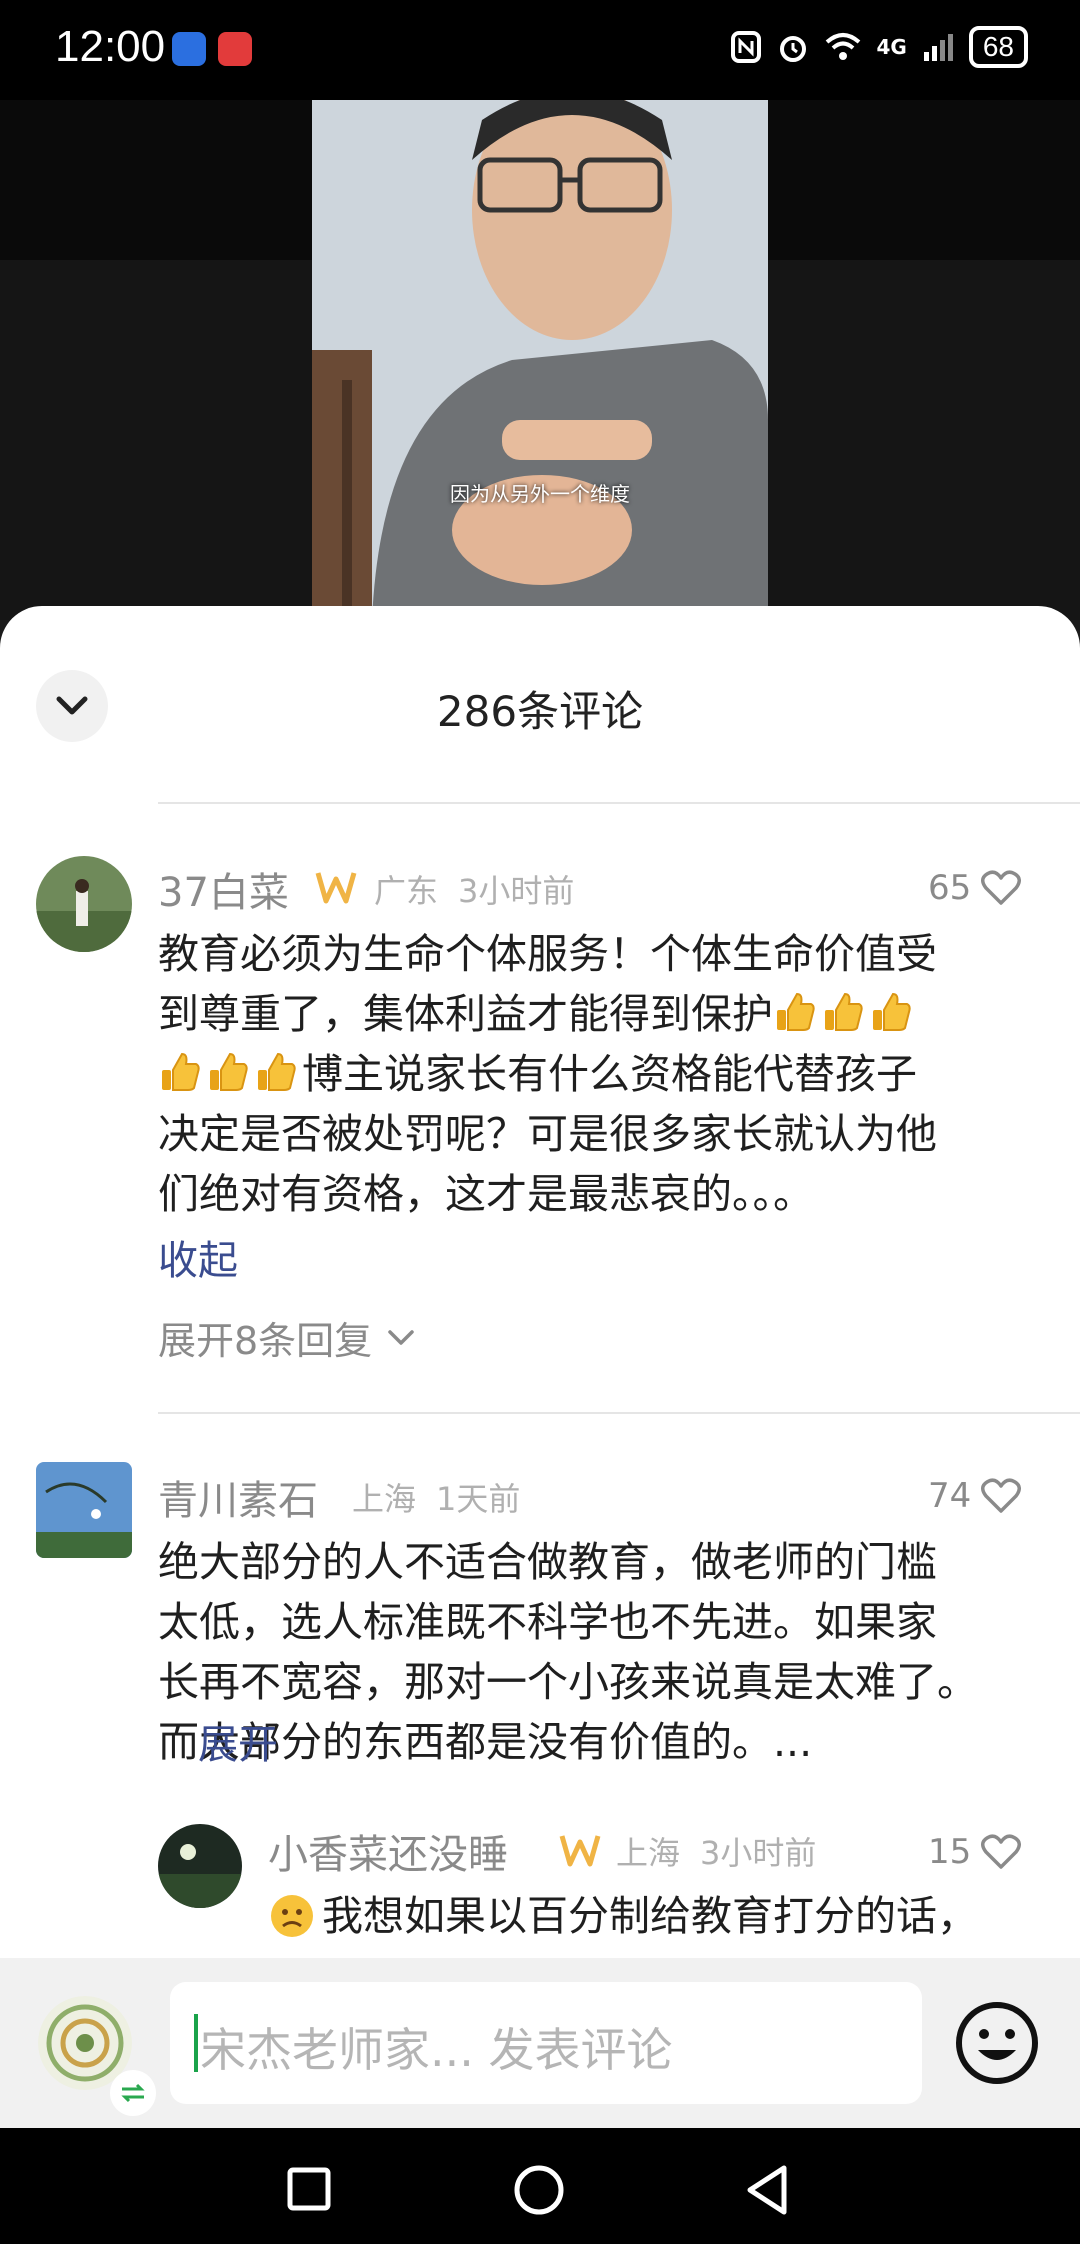  I want to click on comment-count-title: 286条评论, so click(540, 711).